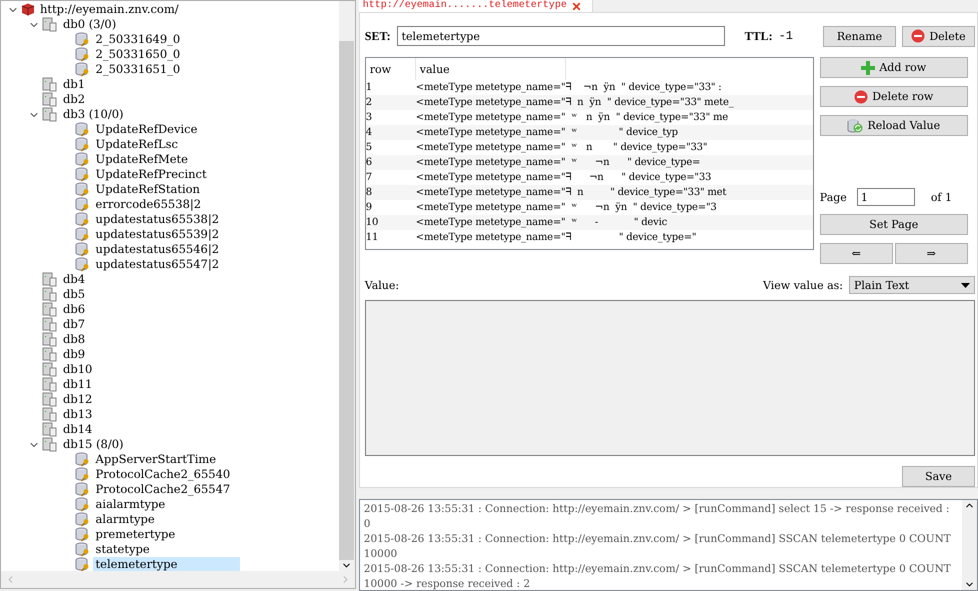 This screenshot has width=978, height=591. Describe the element at coordinates (658, 576) in the screenshot. I see `log-entry: 2015-08-26 13:55:31 : Connection: http://eyemain.znv.com/ > [runCommand] SSCAN telemetertype 0 COUNT 10000 -> response received : 2` at that location.